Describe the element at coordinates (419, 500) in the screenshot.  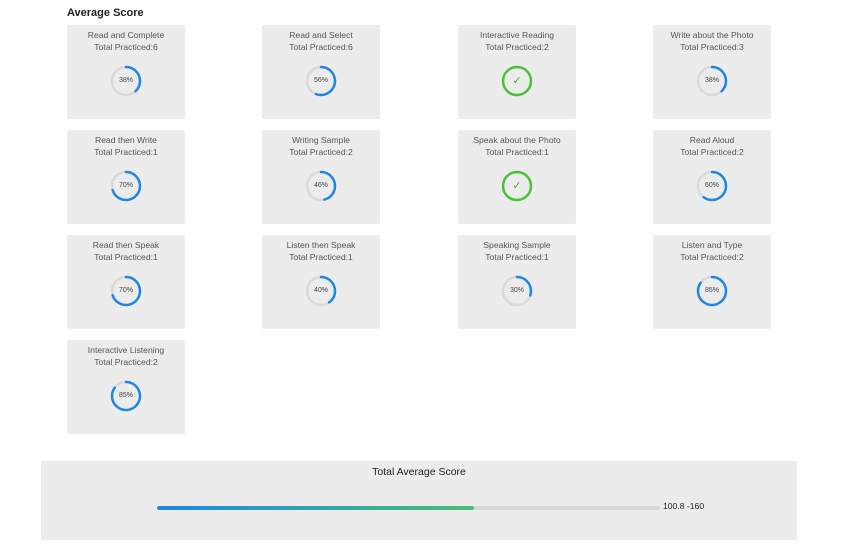
I see `total-average-panel: Total Average Score 100.8 -160` at that location.